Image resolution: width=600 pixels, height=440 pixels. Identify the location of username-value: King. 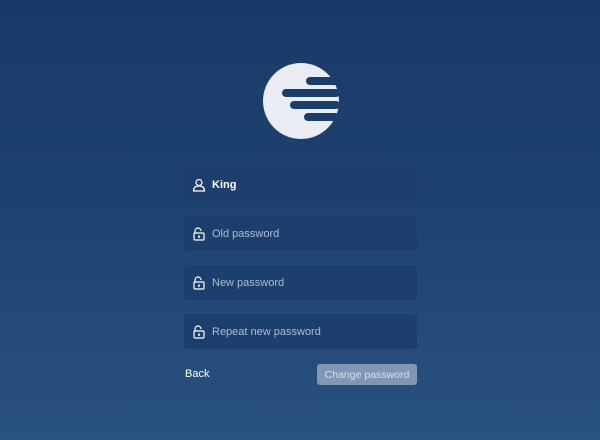
(224, 184).